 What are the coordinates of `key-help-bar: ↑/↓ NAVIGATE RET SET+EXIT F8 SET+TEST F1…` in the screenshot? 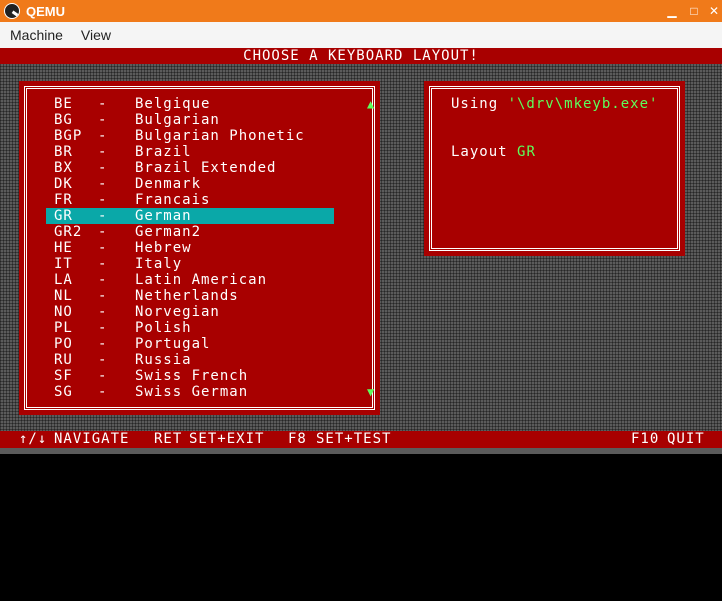 It's located at (361, 439).